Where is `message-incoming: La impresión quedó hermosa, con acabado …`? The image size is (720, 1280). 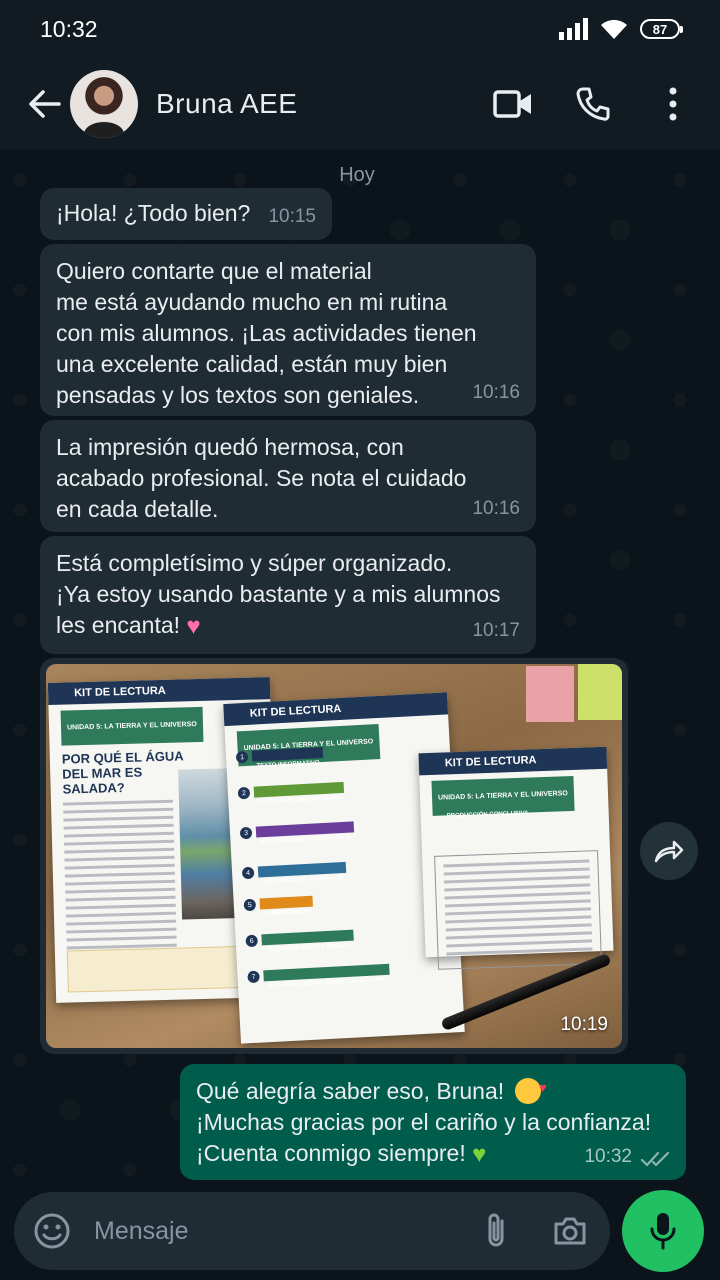
message-incoming: La impresión quedó hermosa, con acabado … is located at coordinates (288, 476).